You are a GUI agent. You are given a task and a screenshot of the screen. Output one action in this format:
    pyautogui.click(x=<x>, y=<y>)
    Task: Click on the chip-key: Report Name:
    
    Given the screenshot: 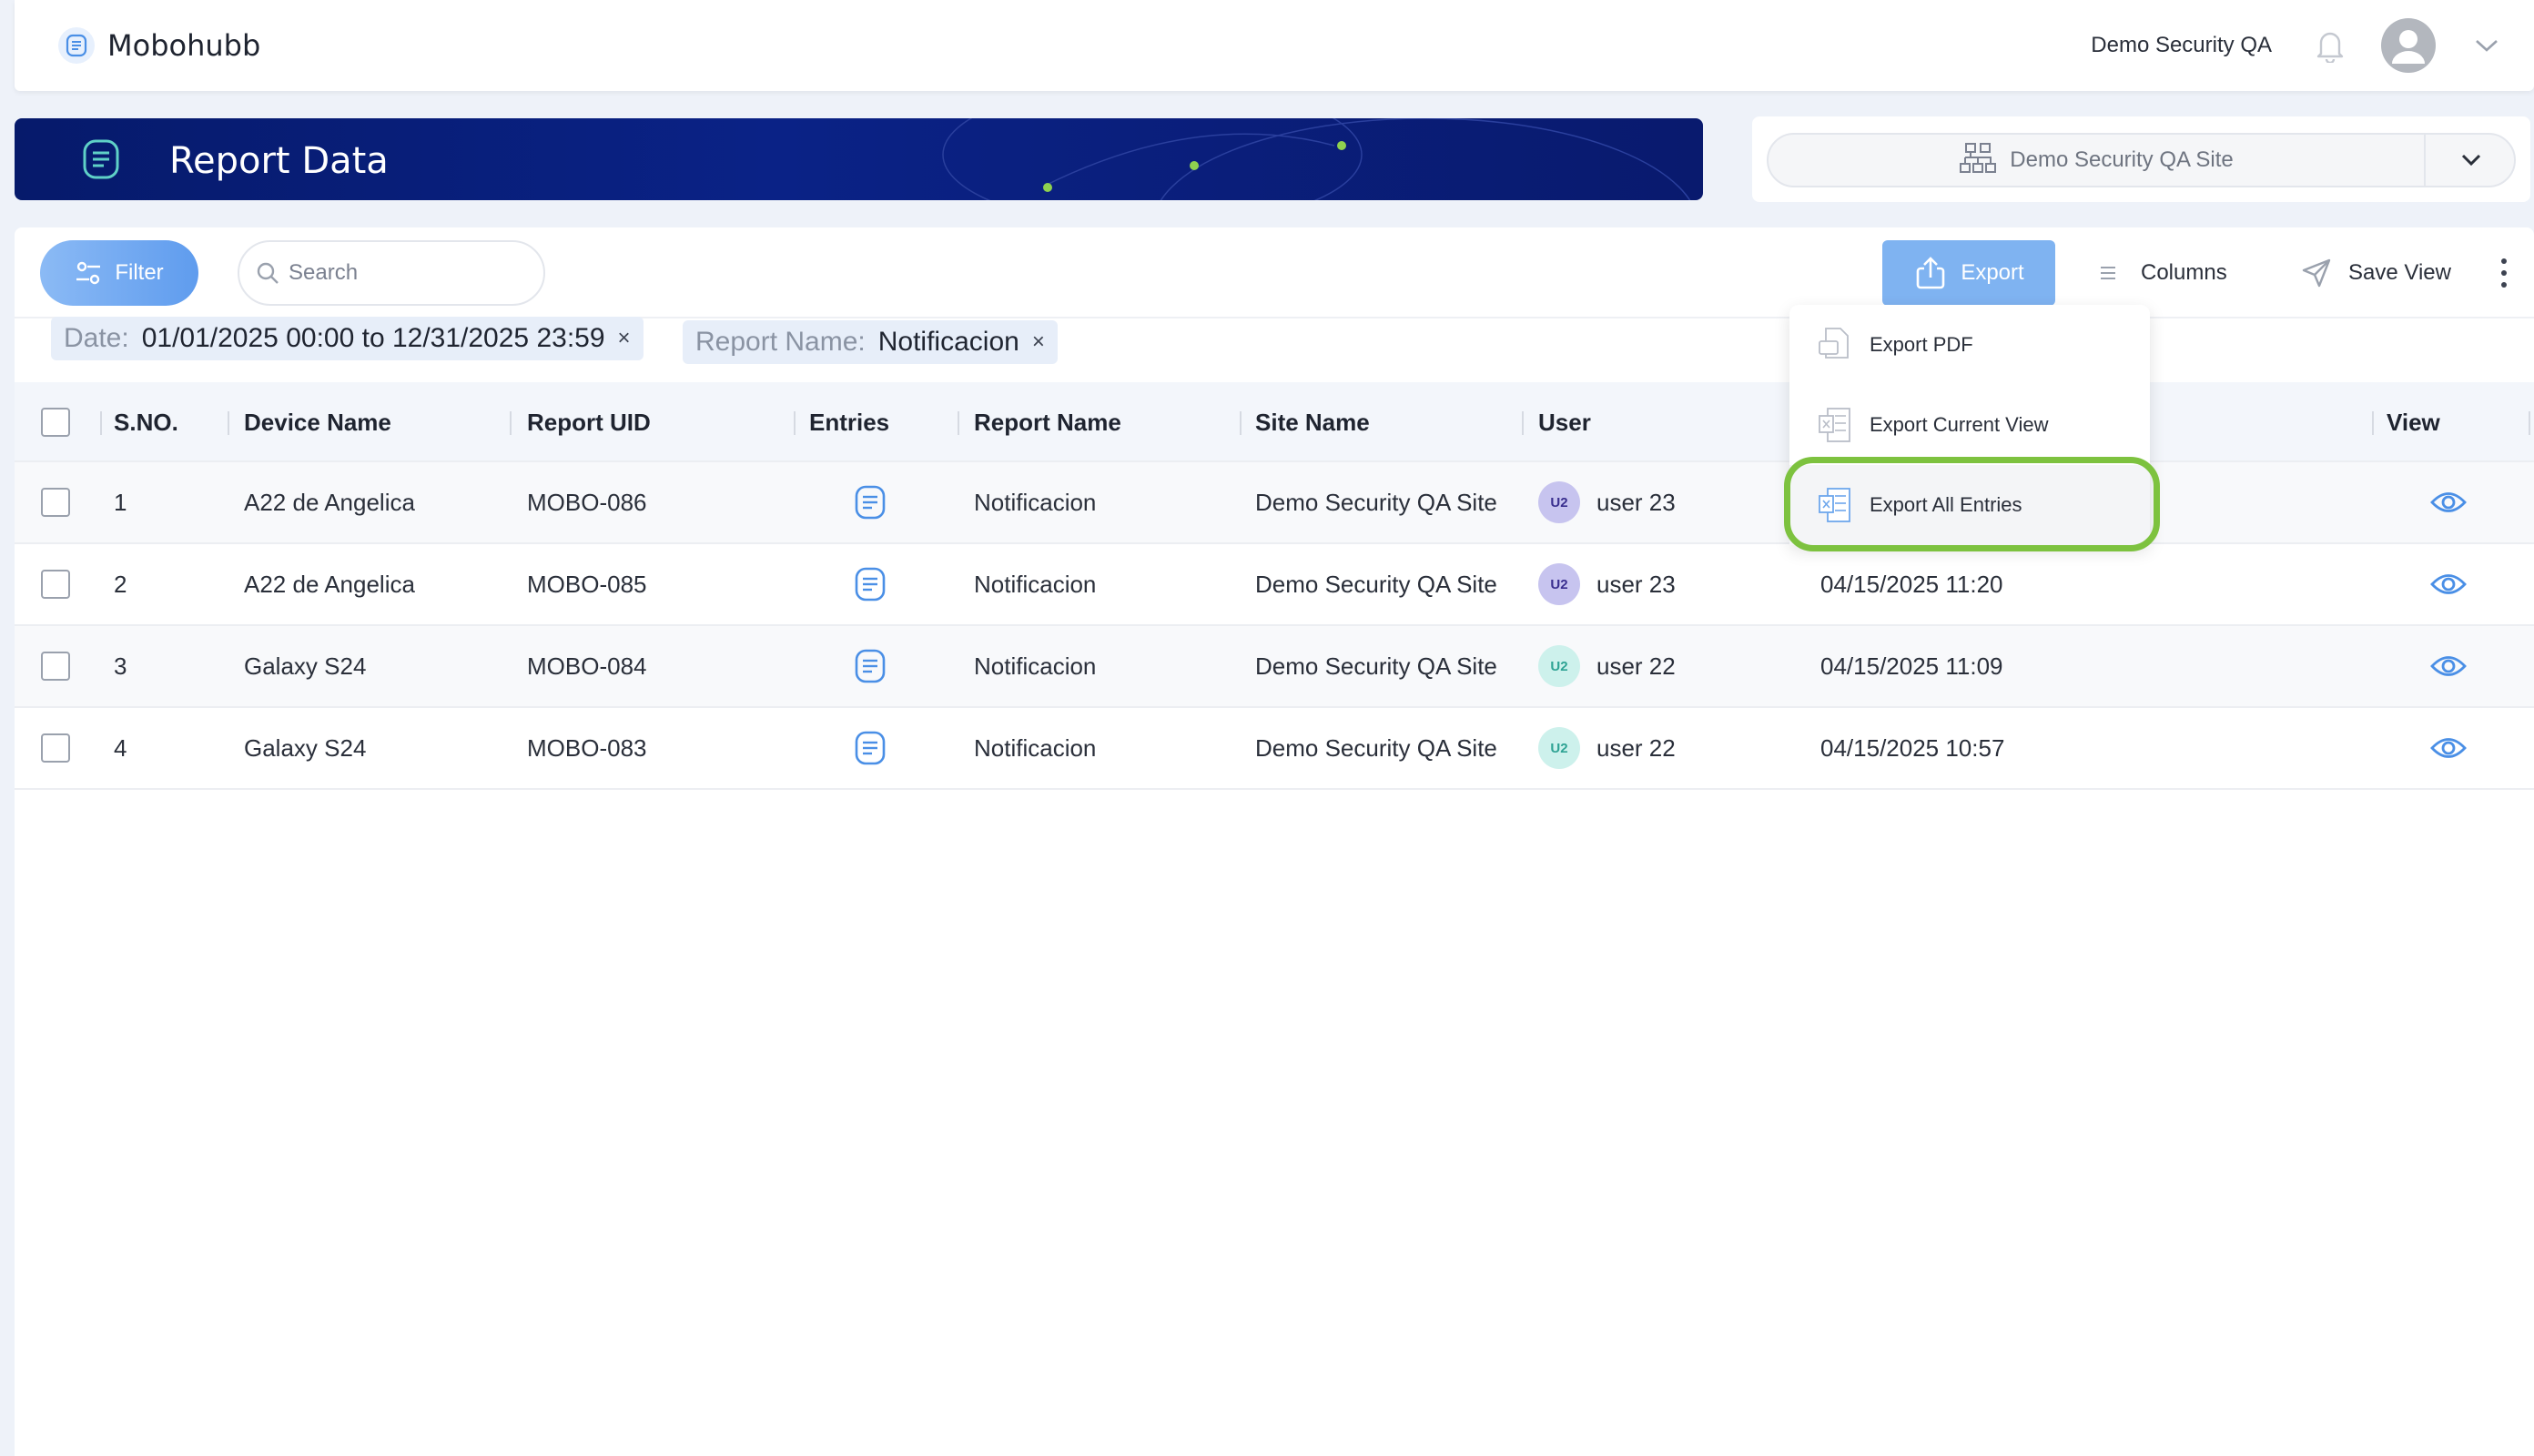 What is the action you would take?
    pyautogui.click(x=780, y=342)
    